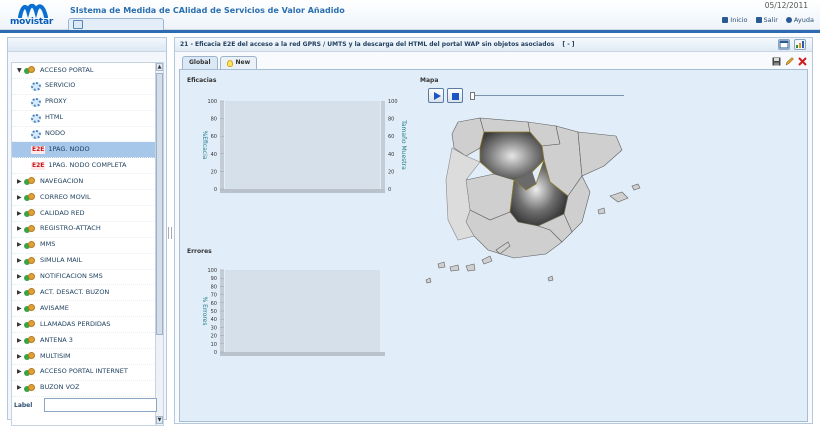 This screenshot has width=820, height=435. I want to click on tree-item: ▶ NOTIFICACION SMS, so click(84, 278).